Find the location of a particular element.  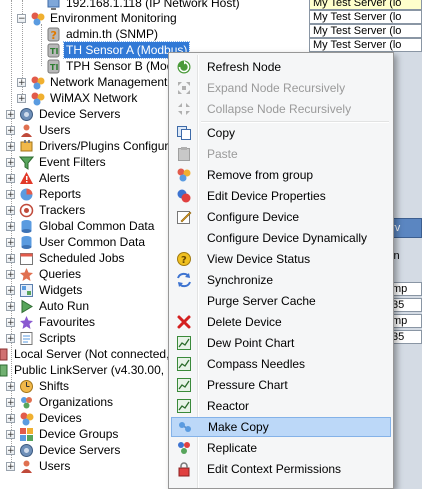

menu-item-paste: Paste is located at coordinates (281, 154).